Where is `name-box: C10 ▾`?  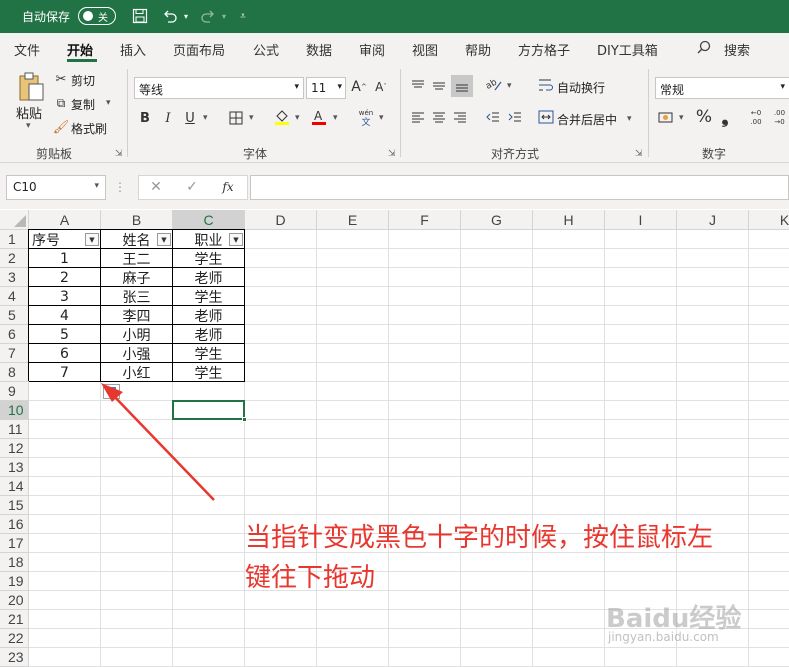
name-box: C10 ▾ is located at coordinates (56, 187).